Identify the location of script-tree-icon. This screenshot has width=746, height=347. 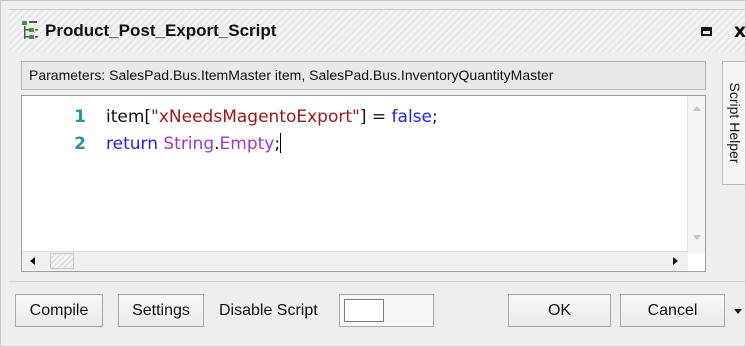
(30, 30).